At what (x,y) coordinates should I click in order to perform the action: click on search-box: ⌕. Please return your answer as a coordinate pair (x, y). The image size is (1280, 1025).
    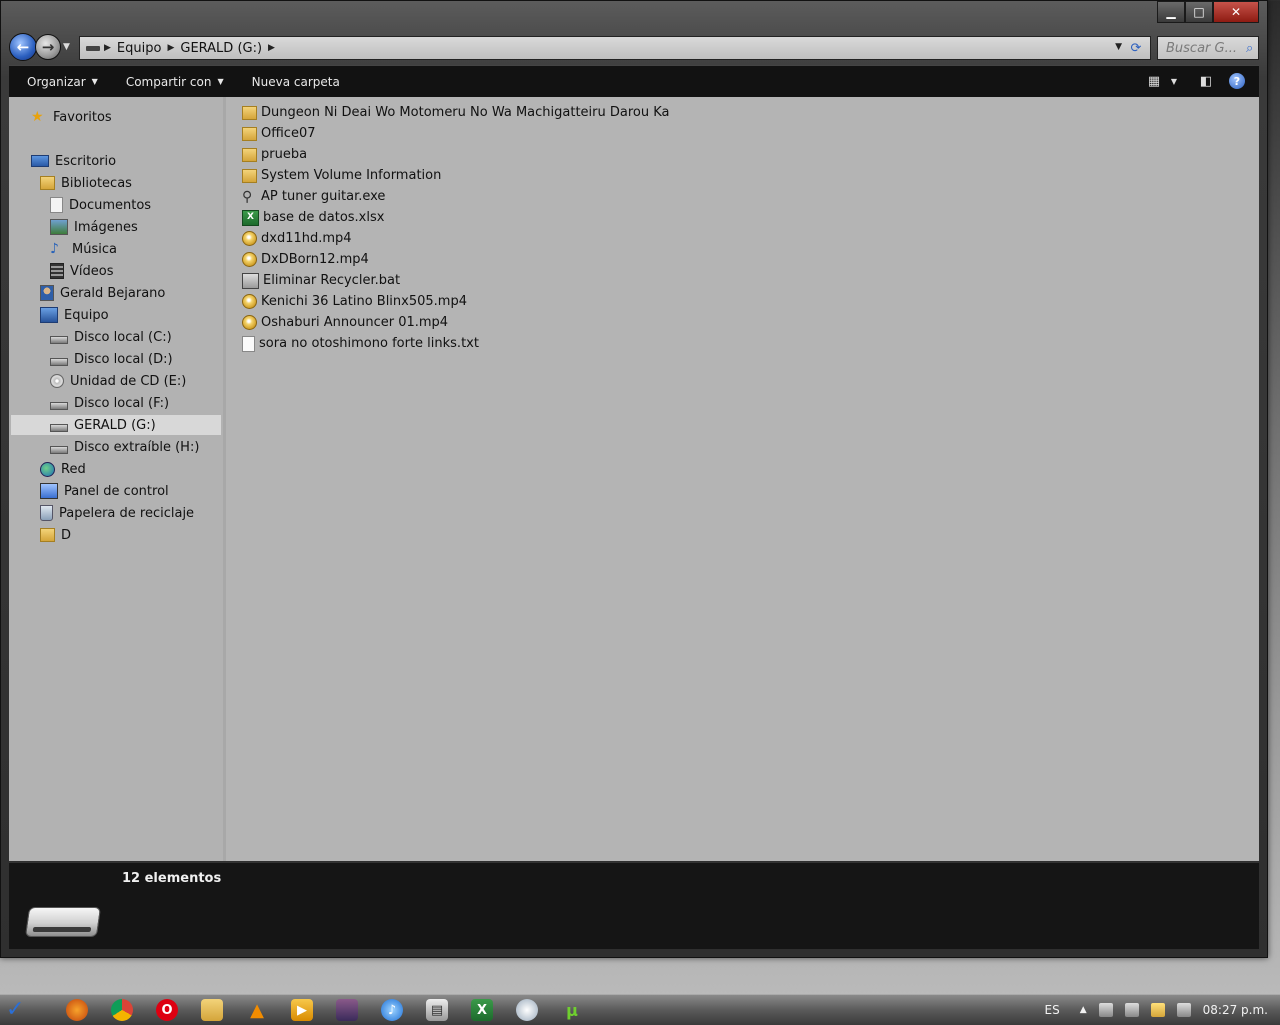
    Looking at the image, I should click on (1208, 48).